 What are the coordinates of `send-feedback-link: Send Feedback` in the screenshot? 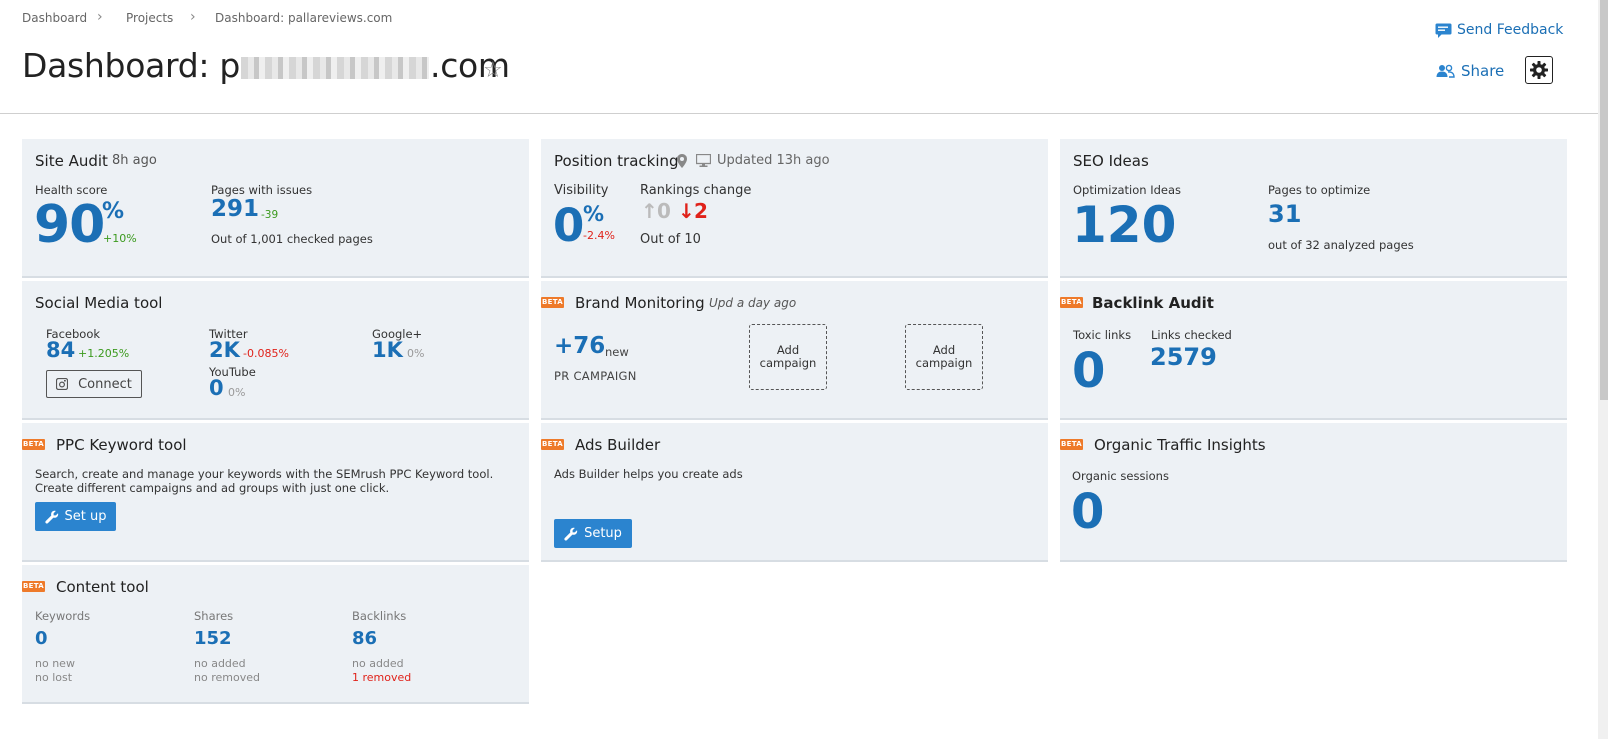 It's located at (1499, 30).